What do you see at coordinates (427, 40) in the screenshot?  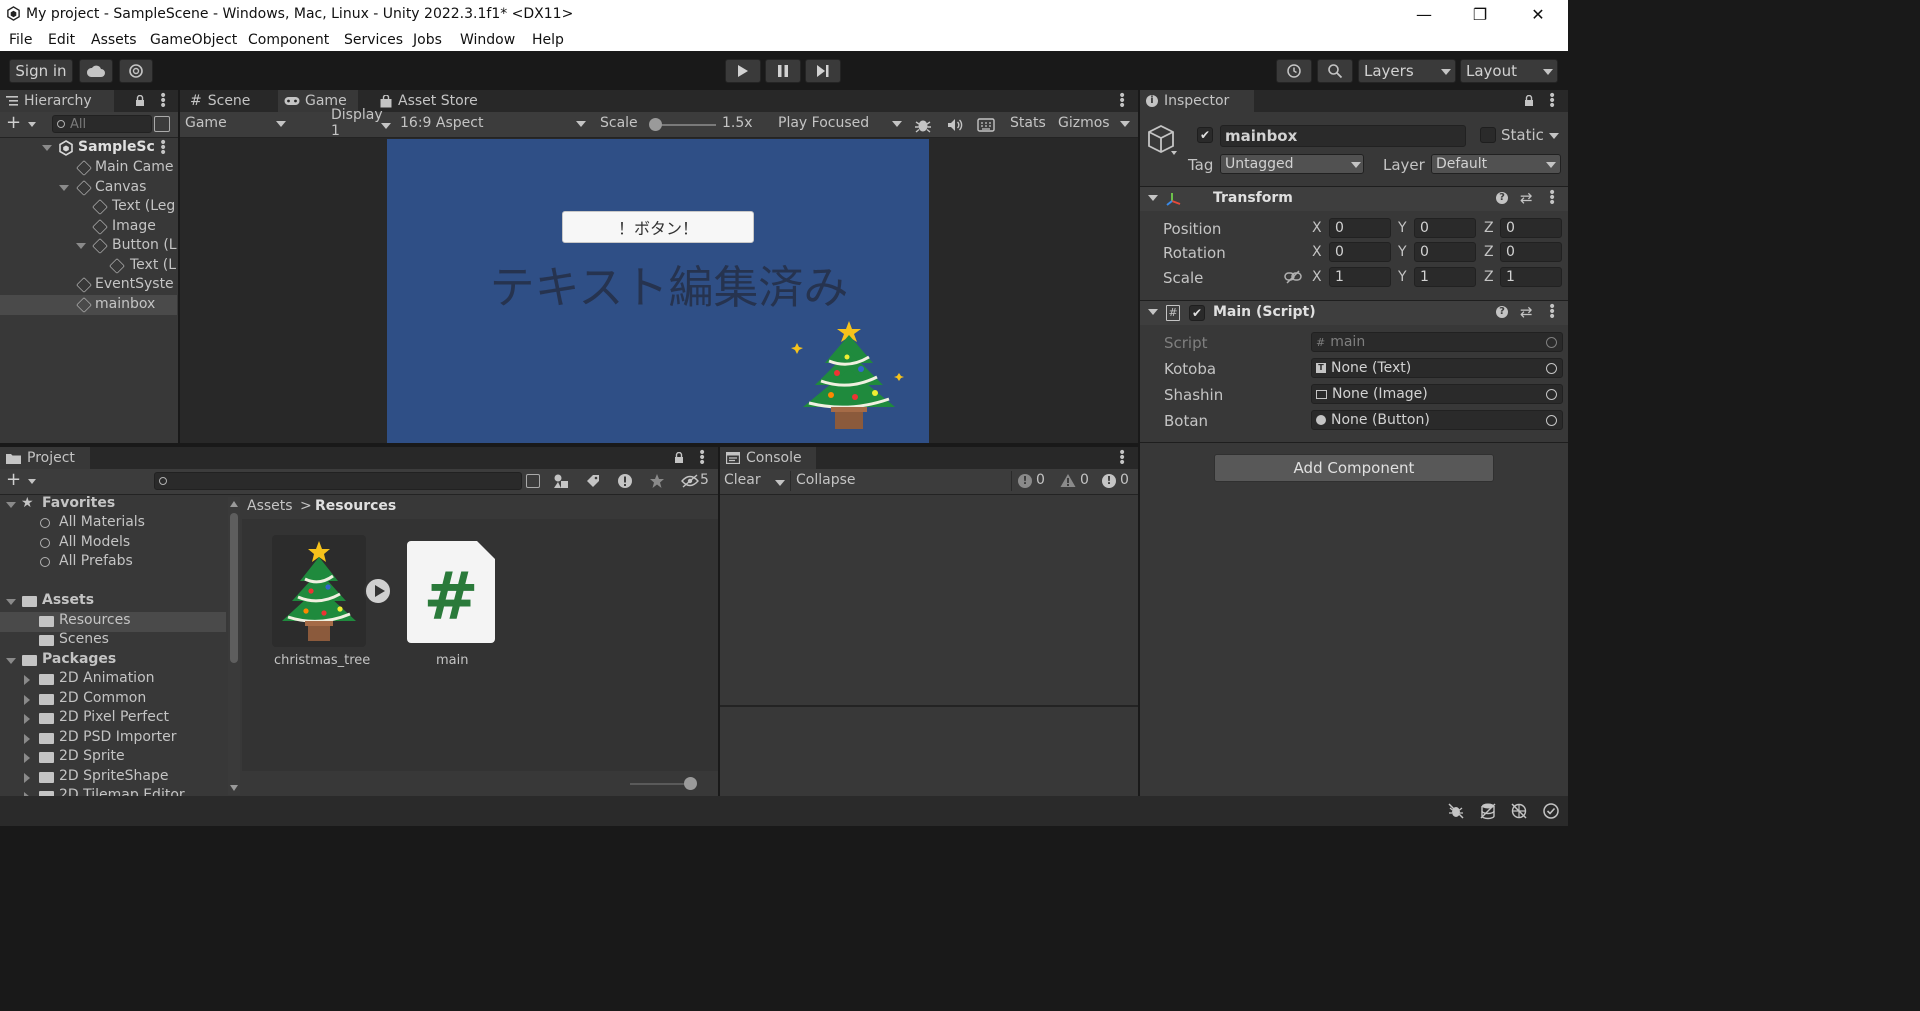 I see `menu-jobs: Jobs` at bounding box center [427, 40].